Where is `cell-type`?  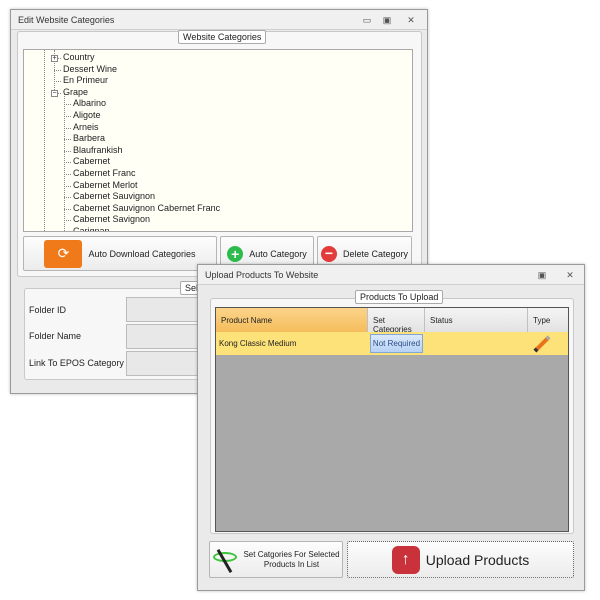
cell-type is located at coordinates (548, 343).